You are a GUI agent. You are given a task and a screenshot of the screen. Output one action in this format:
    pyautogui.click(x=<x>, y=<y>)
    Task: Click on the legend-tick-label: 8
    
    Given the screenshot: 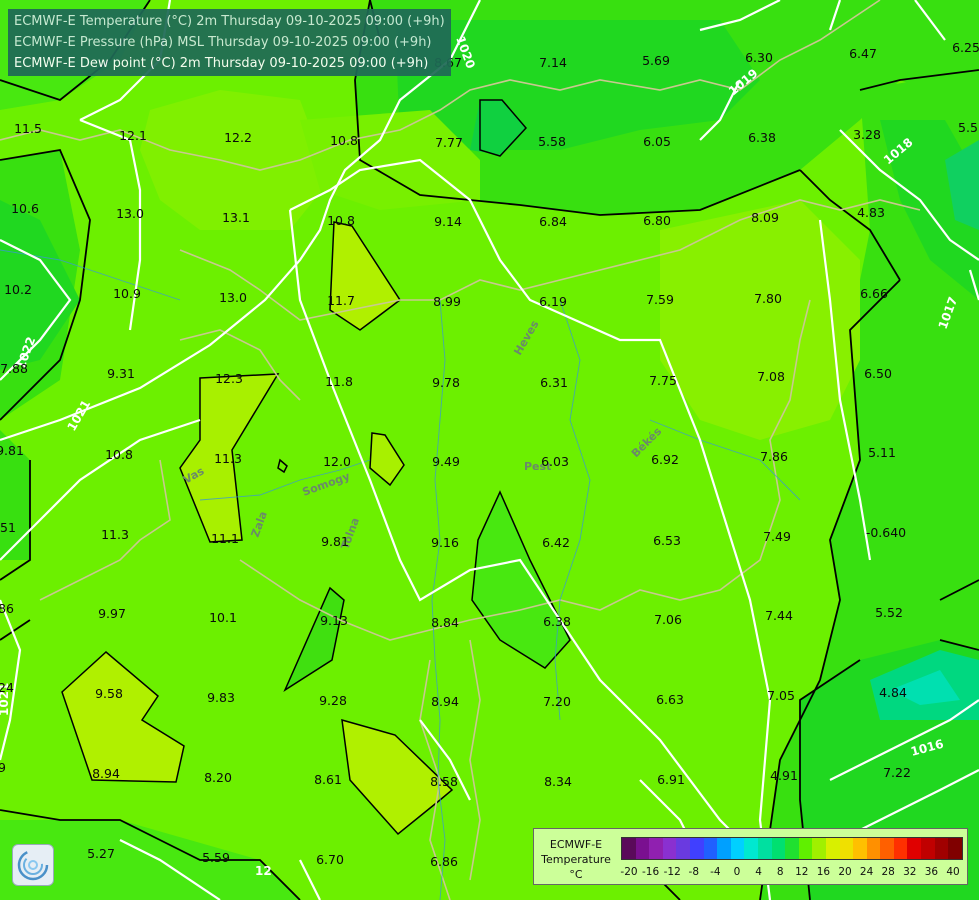 What is the action you would take?
    pyautogui.click(x=780, y=872)
    